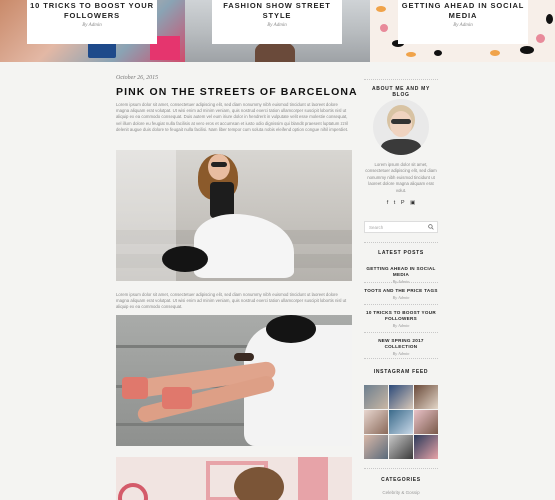 This screenshot has width=555, height=500. I want to click on instagram-grid, so click(401, 422).